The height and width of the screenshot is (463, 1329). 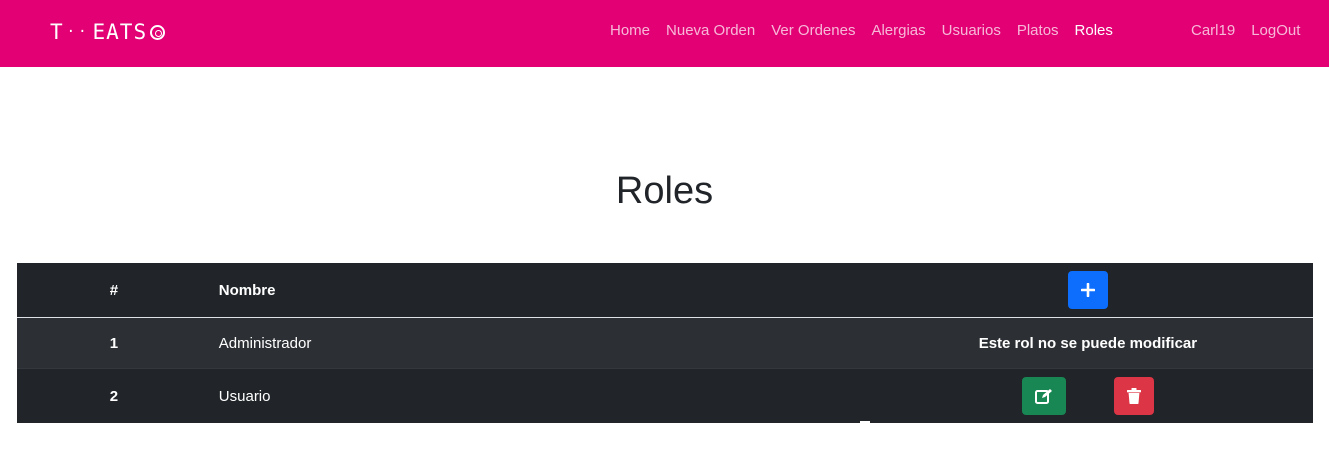 I want to click on row-name: Usuario, so click(x=244, y=396).